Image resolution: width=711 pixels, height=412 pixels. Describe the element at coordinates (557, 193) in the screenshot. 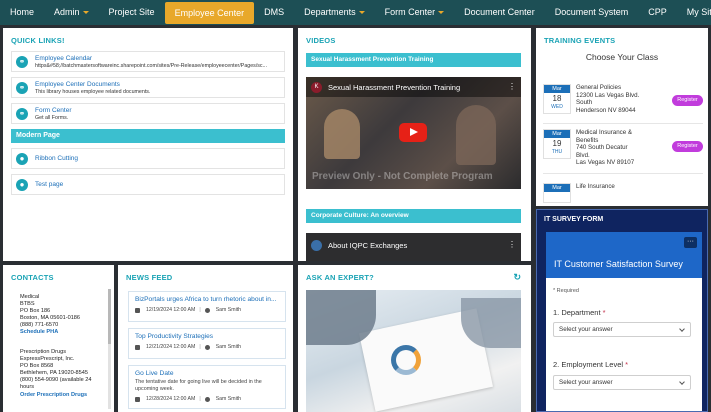

I see `event-date: Mar` at that location.